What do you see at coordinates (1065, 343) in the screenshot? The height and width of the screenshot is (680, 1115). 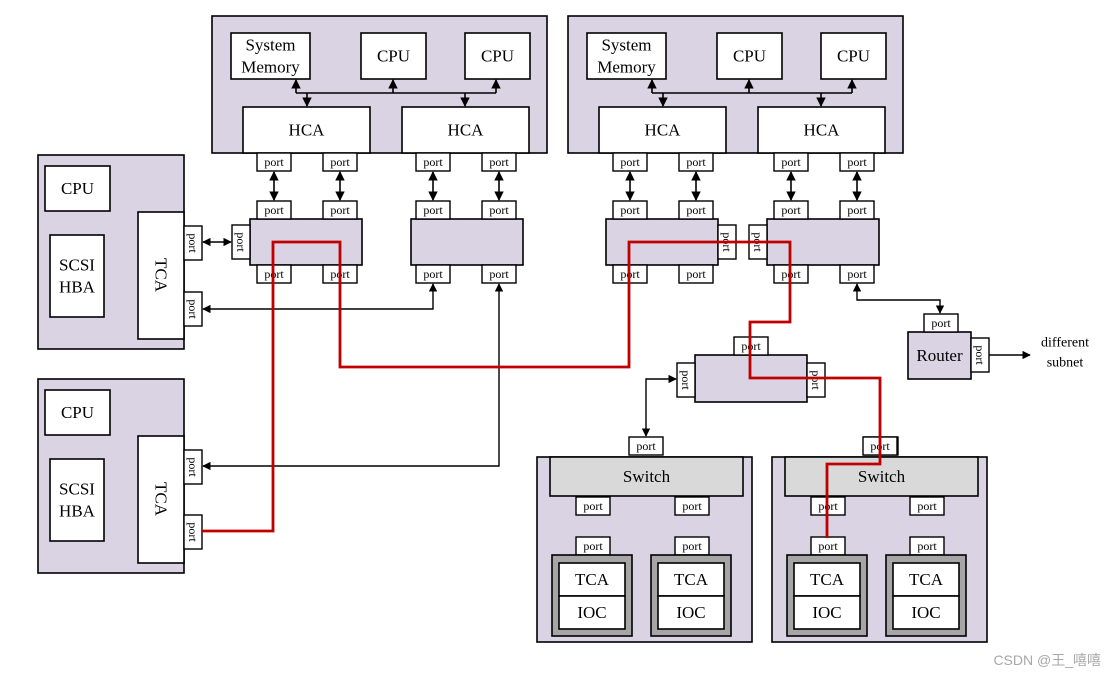 I see `different-subnet-label: different` at bounding box center [1065, 343].